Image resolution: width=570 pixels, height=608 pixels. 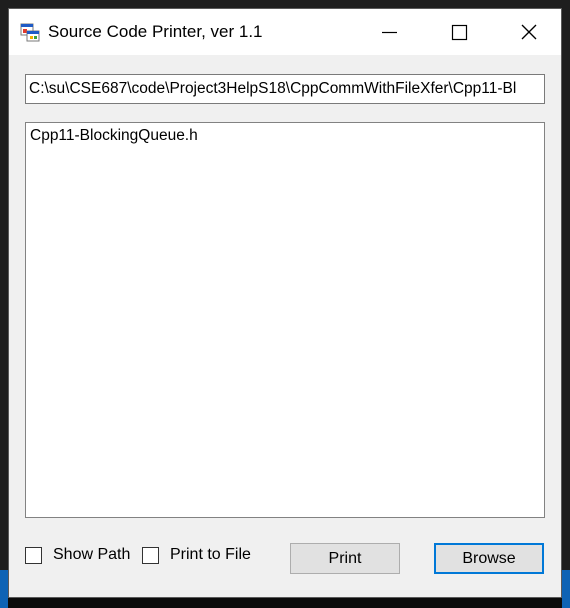 I want to click on list-item: Cpp11-BlockingQueue.h, so click(x=114, y=136).